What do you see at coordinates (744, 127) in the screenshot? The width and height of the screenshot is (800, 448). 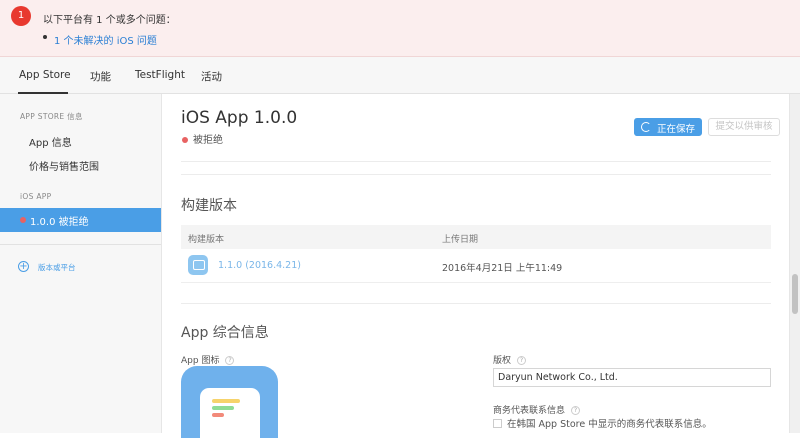 I see `submit-for-review-button: 提交以供审核` at bounding box center [744, 127].